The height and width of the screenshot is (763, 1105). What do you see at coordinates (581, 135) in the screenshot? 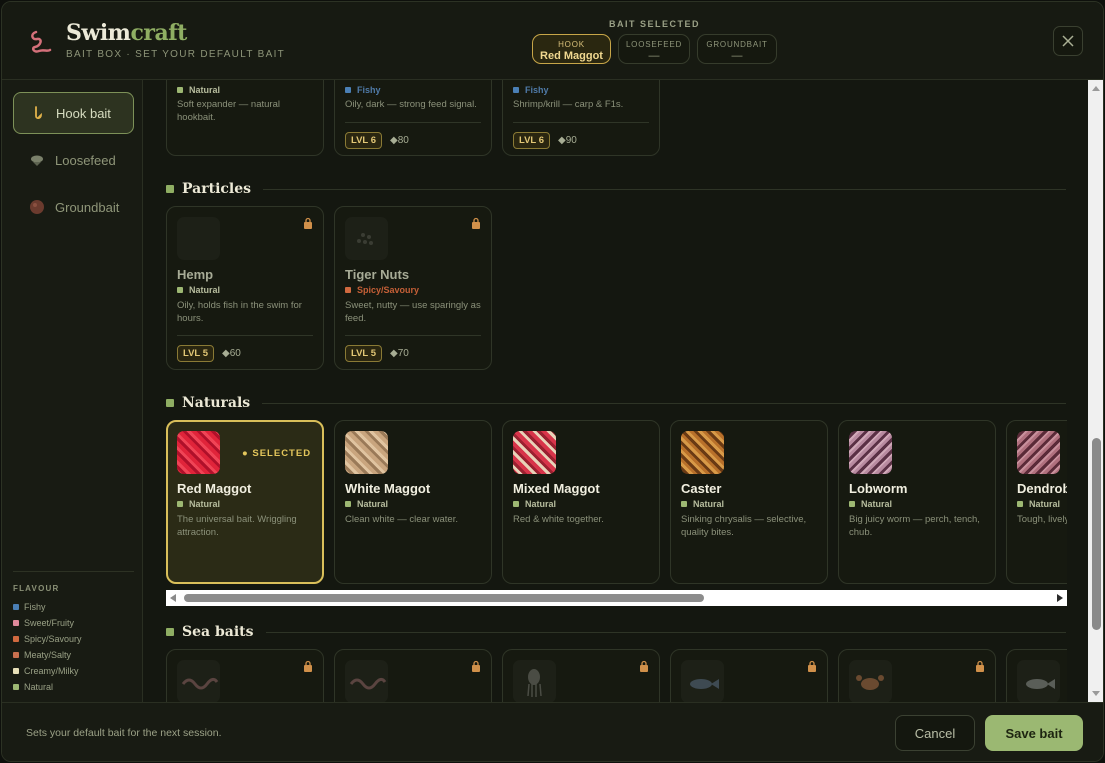
I see `card-footer: LVL 6 ◆90` at bounding box center [581, 135].